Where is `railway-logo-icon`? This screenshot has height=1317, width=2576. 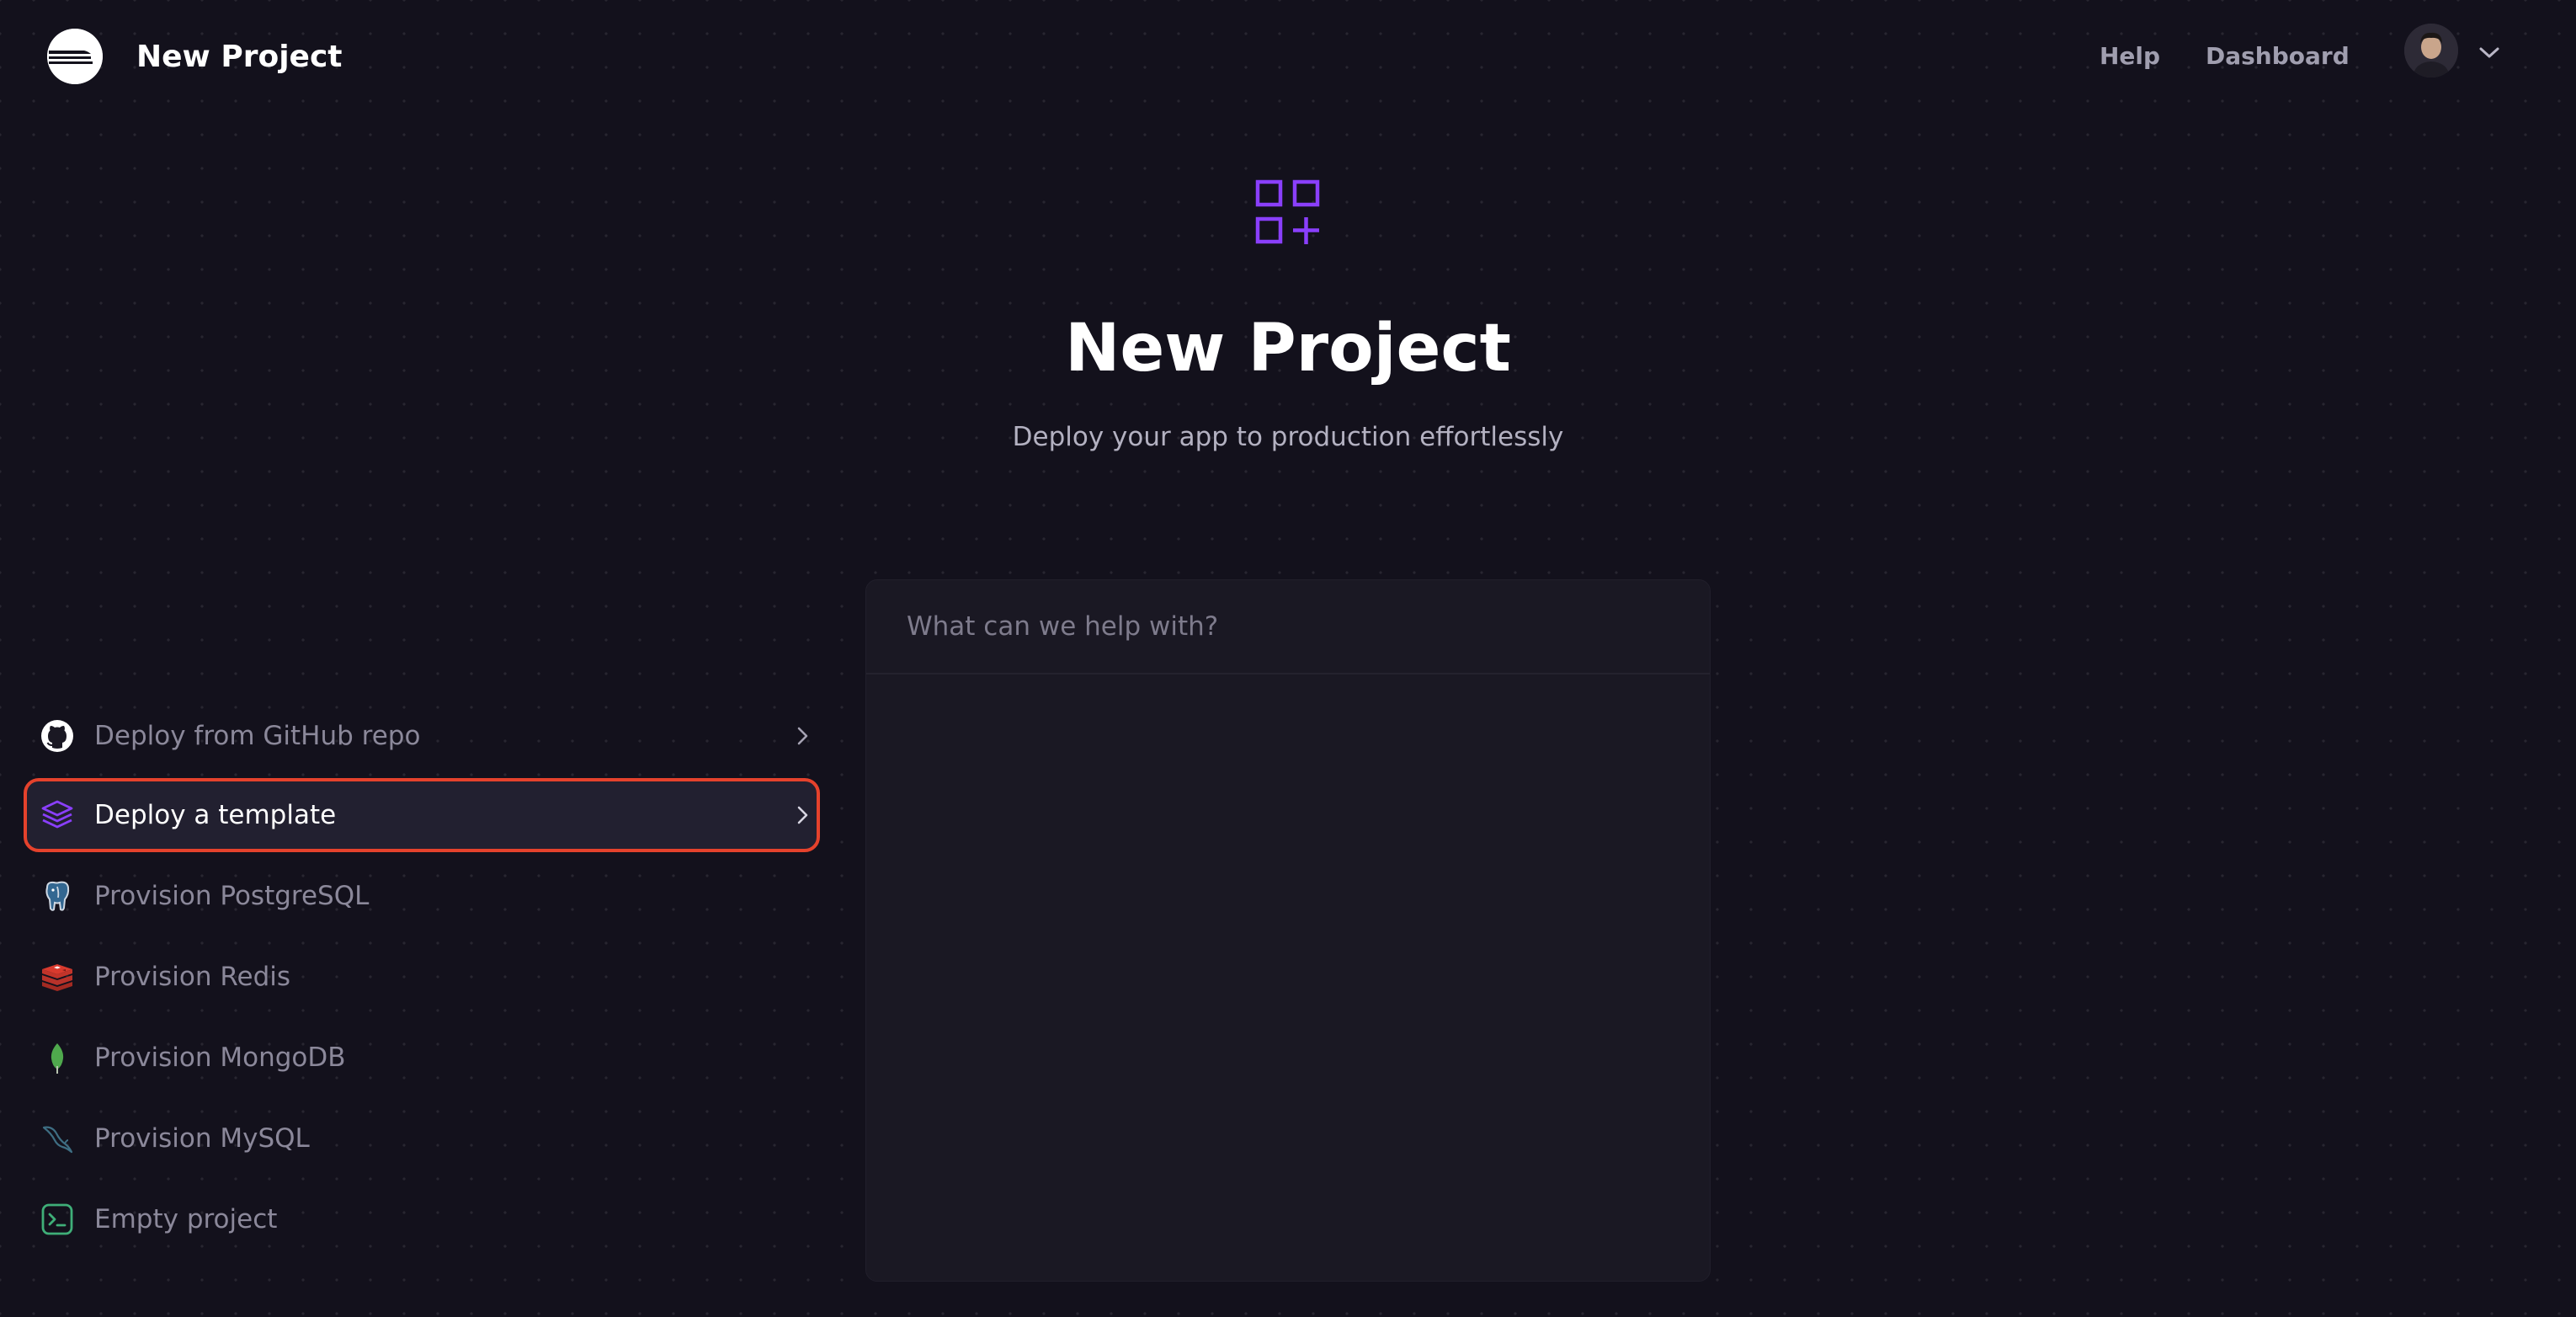
railway-logo-icon is located at coordinates (75, 57).